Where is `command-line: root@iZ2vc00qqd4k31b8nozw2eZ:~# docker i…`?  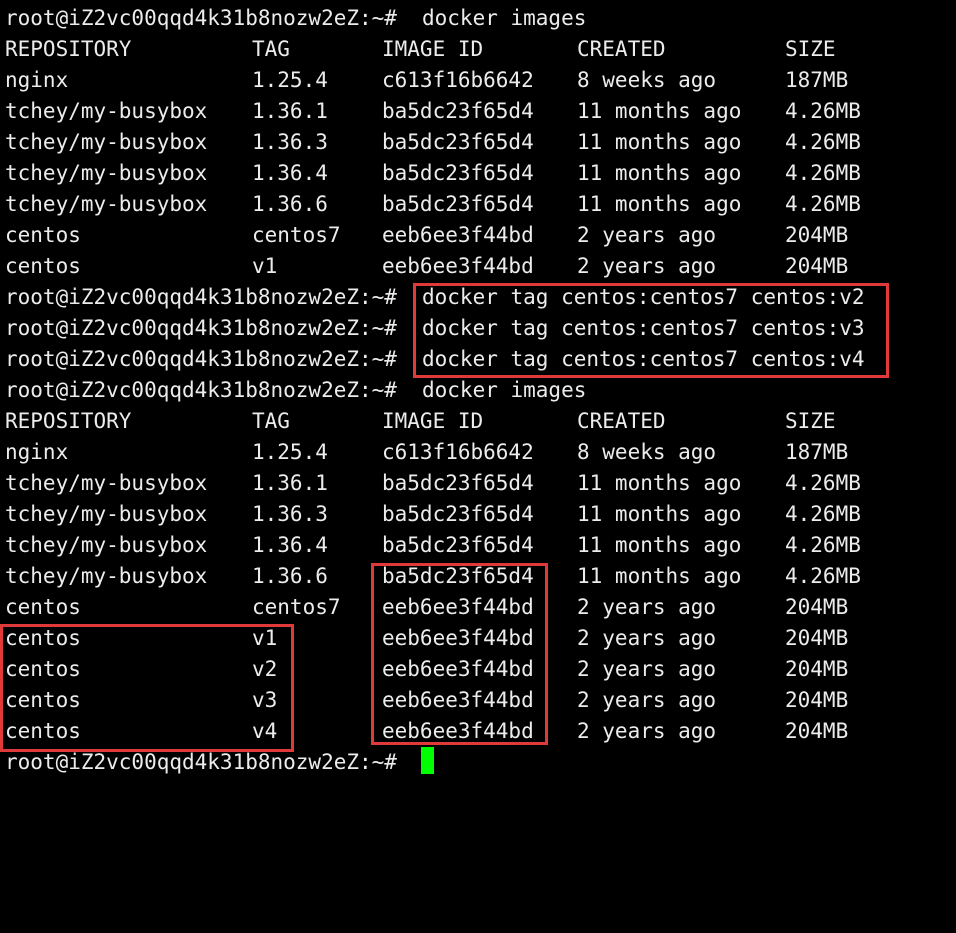
command-line: root@iZ2vc00qqd4k31b8nozw2eZ:~# docker i… is located at coordinates (295, 18).